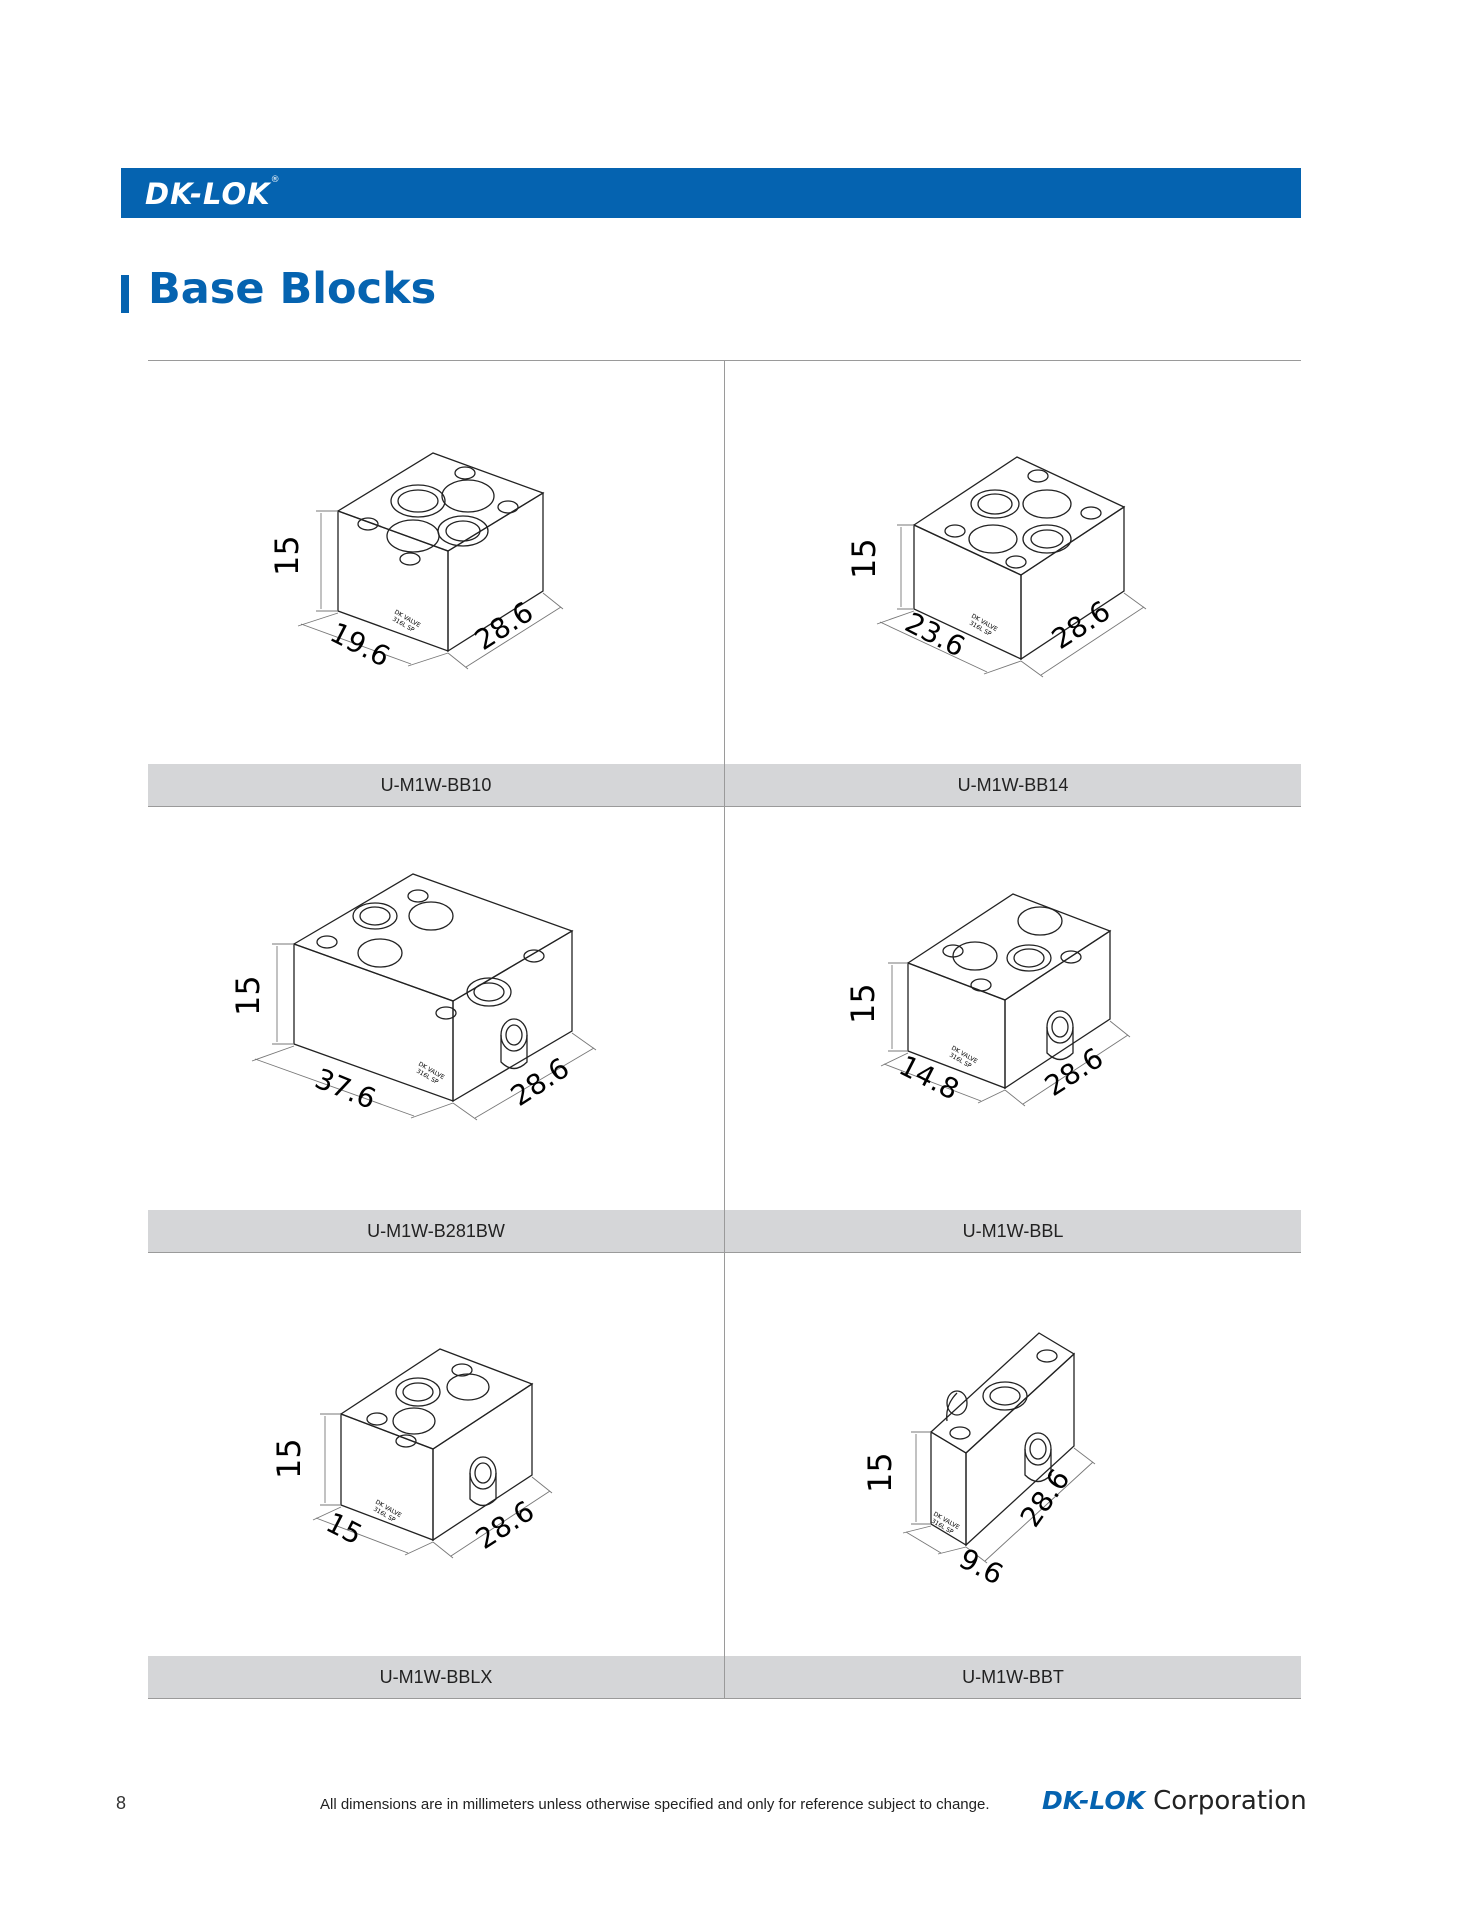  I want to click on part-number-label: U-M1W-BBT, so click(1013, 1677).